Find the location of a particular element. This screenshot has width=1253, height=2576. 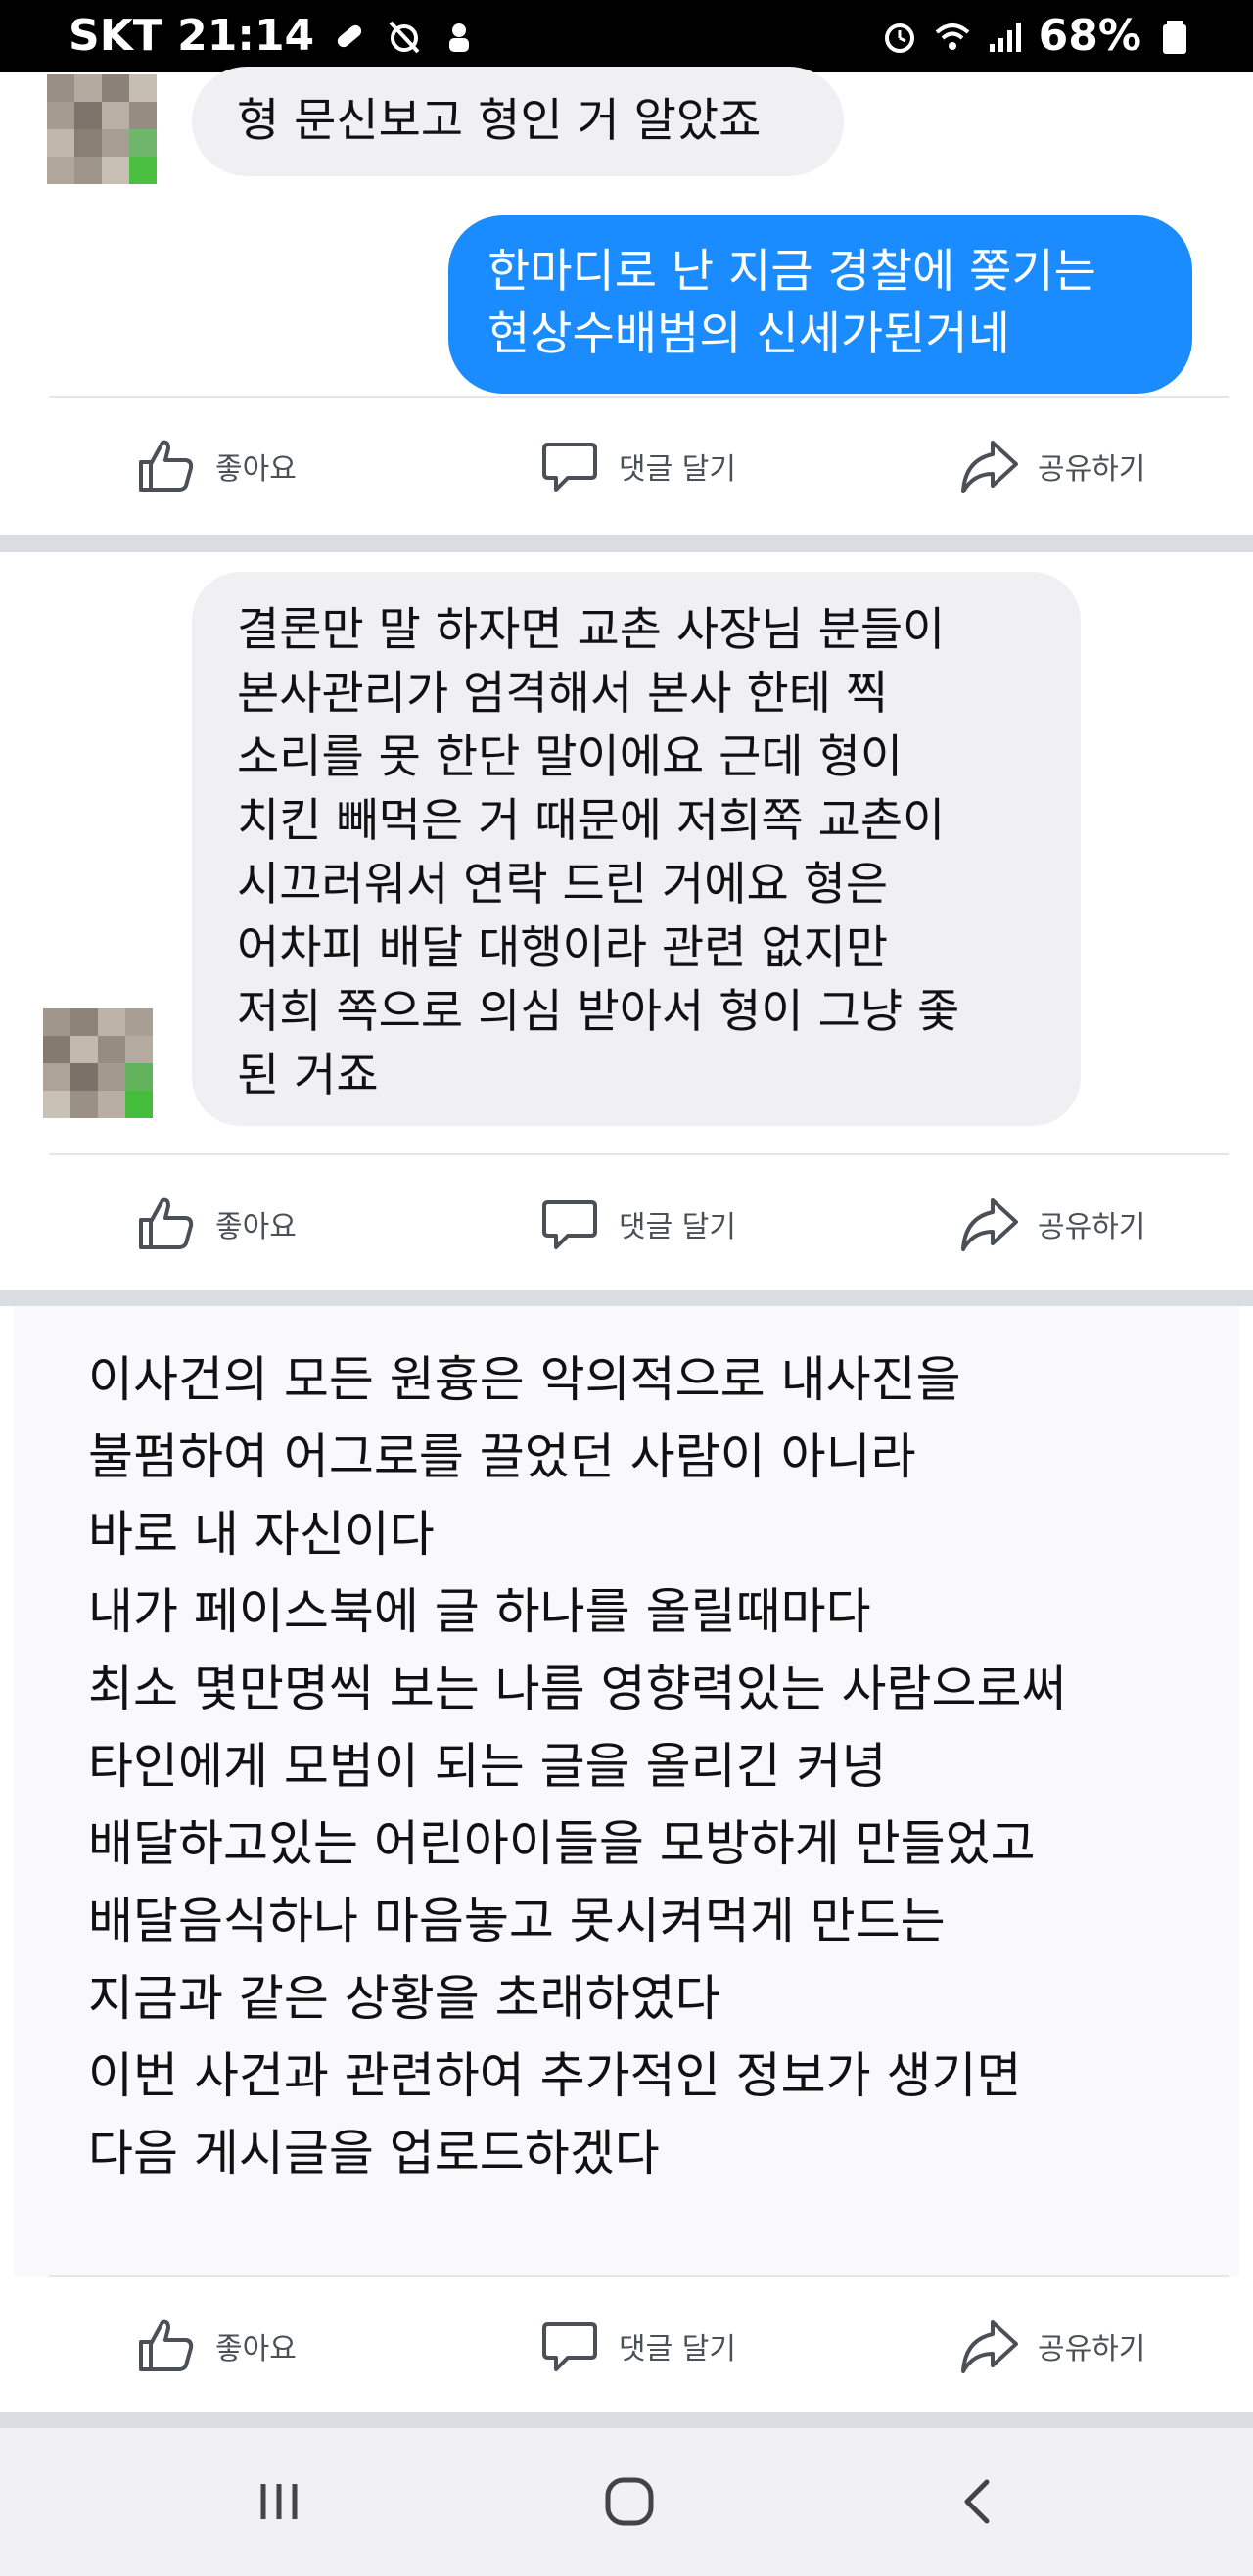

home-icon is located at coordinates (629, 2501).